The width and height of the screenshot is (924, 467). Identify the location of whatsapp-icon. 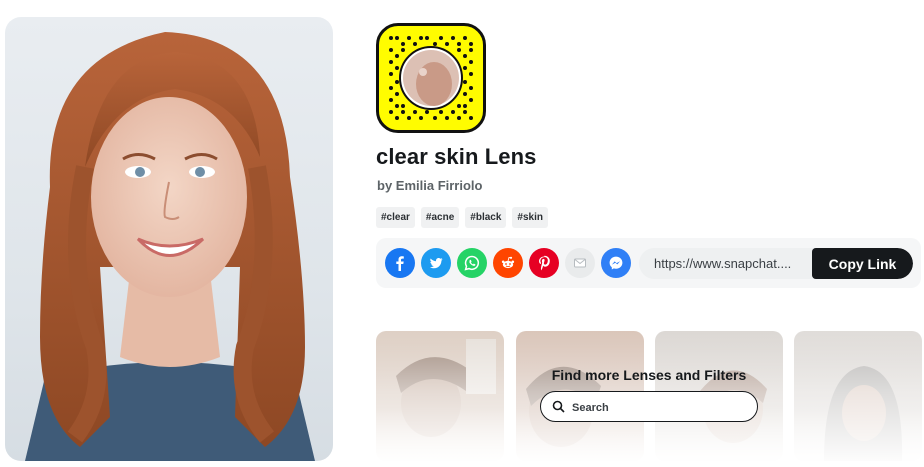
(472, 263).